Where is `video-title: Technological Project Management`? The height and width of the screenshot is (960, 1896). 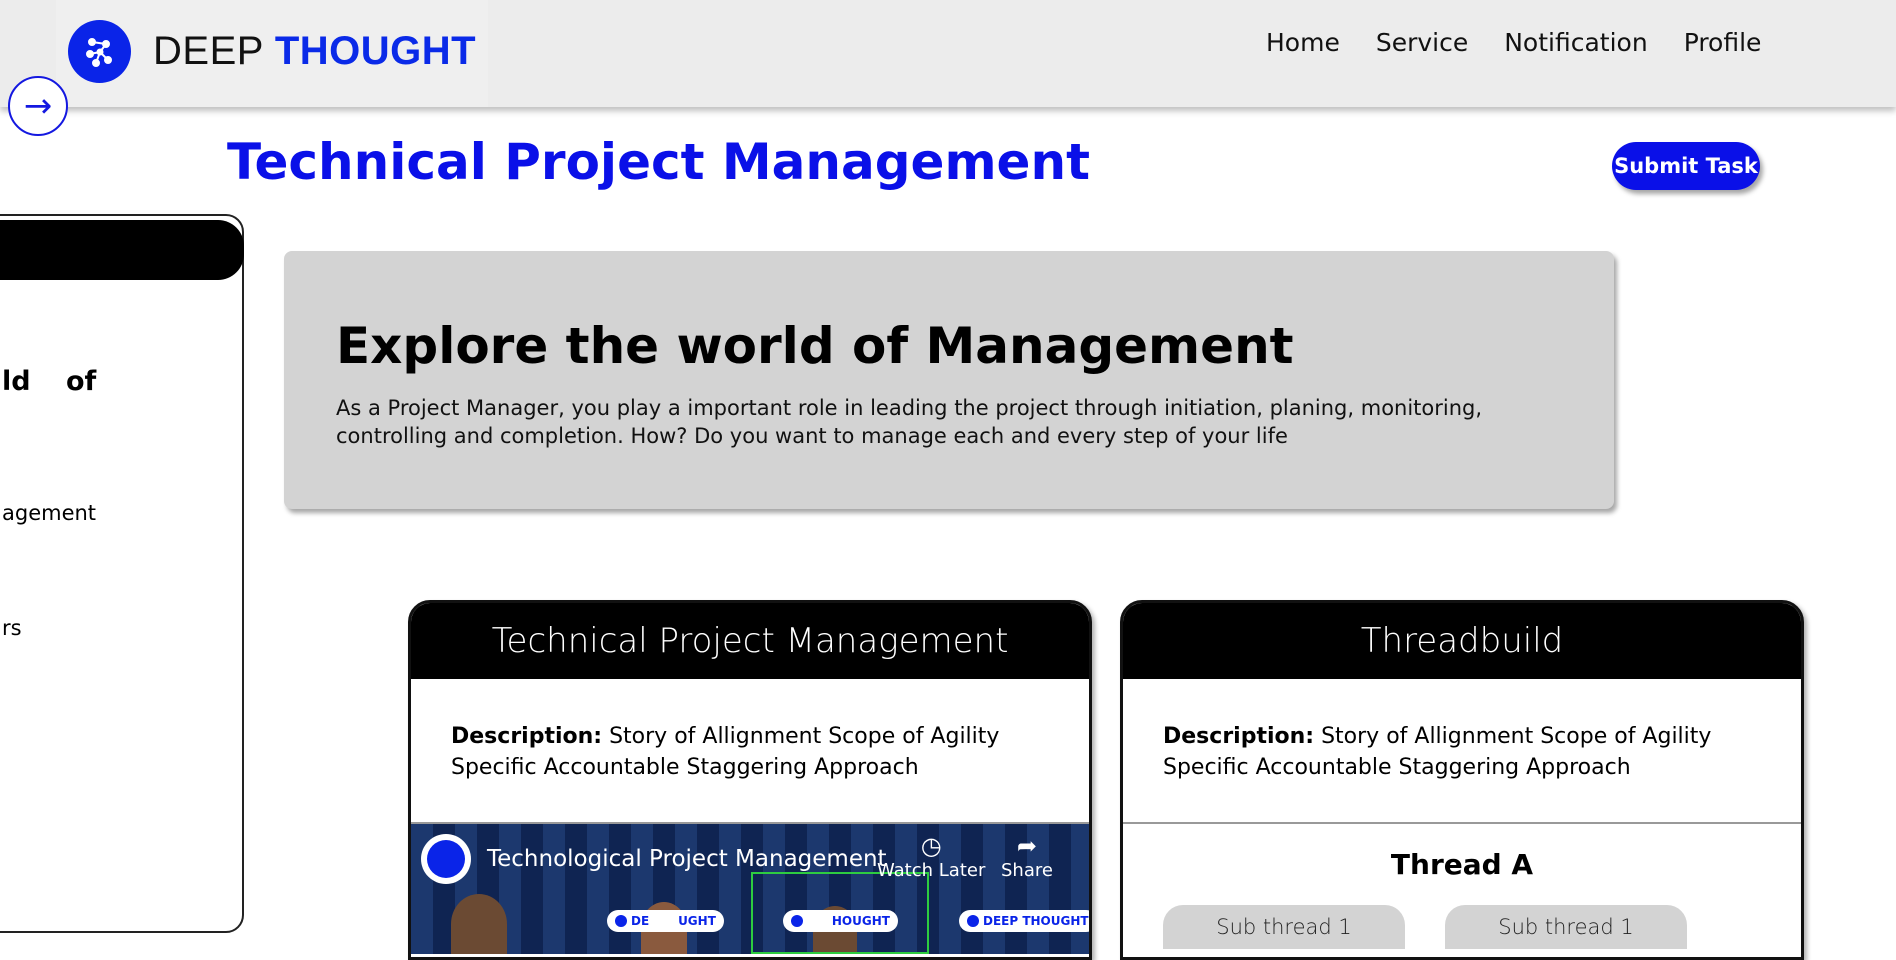
video-title: Technological Project Management is located at coordinates (687, 859).